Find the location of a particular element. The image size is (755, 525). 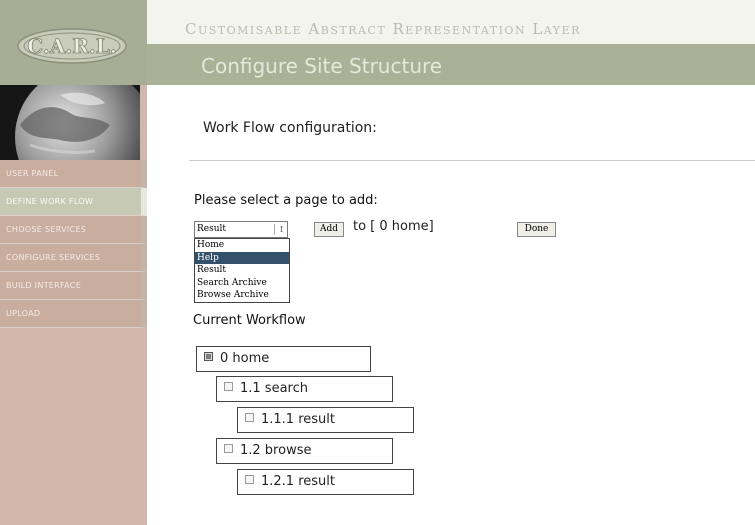

page-select-value: Result is located at coordinates (212, 229).